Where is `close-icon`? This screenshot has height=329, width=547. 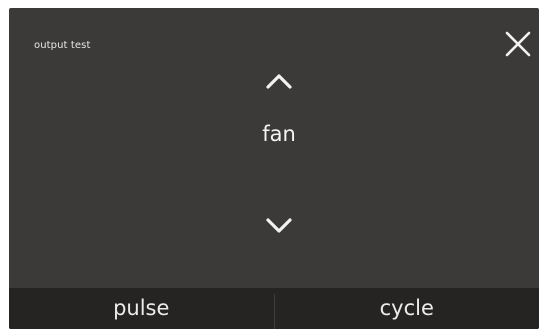
close-icon is located at coordinates (518, 44).